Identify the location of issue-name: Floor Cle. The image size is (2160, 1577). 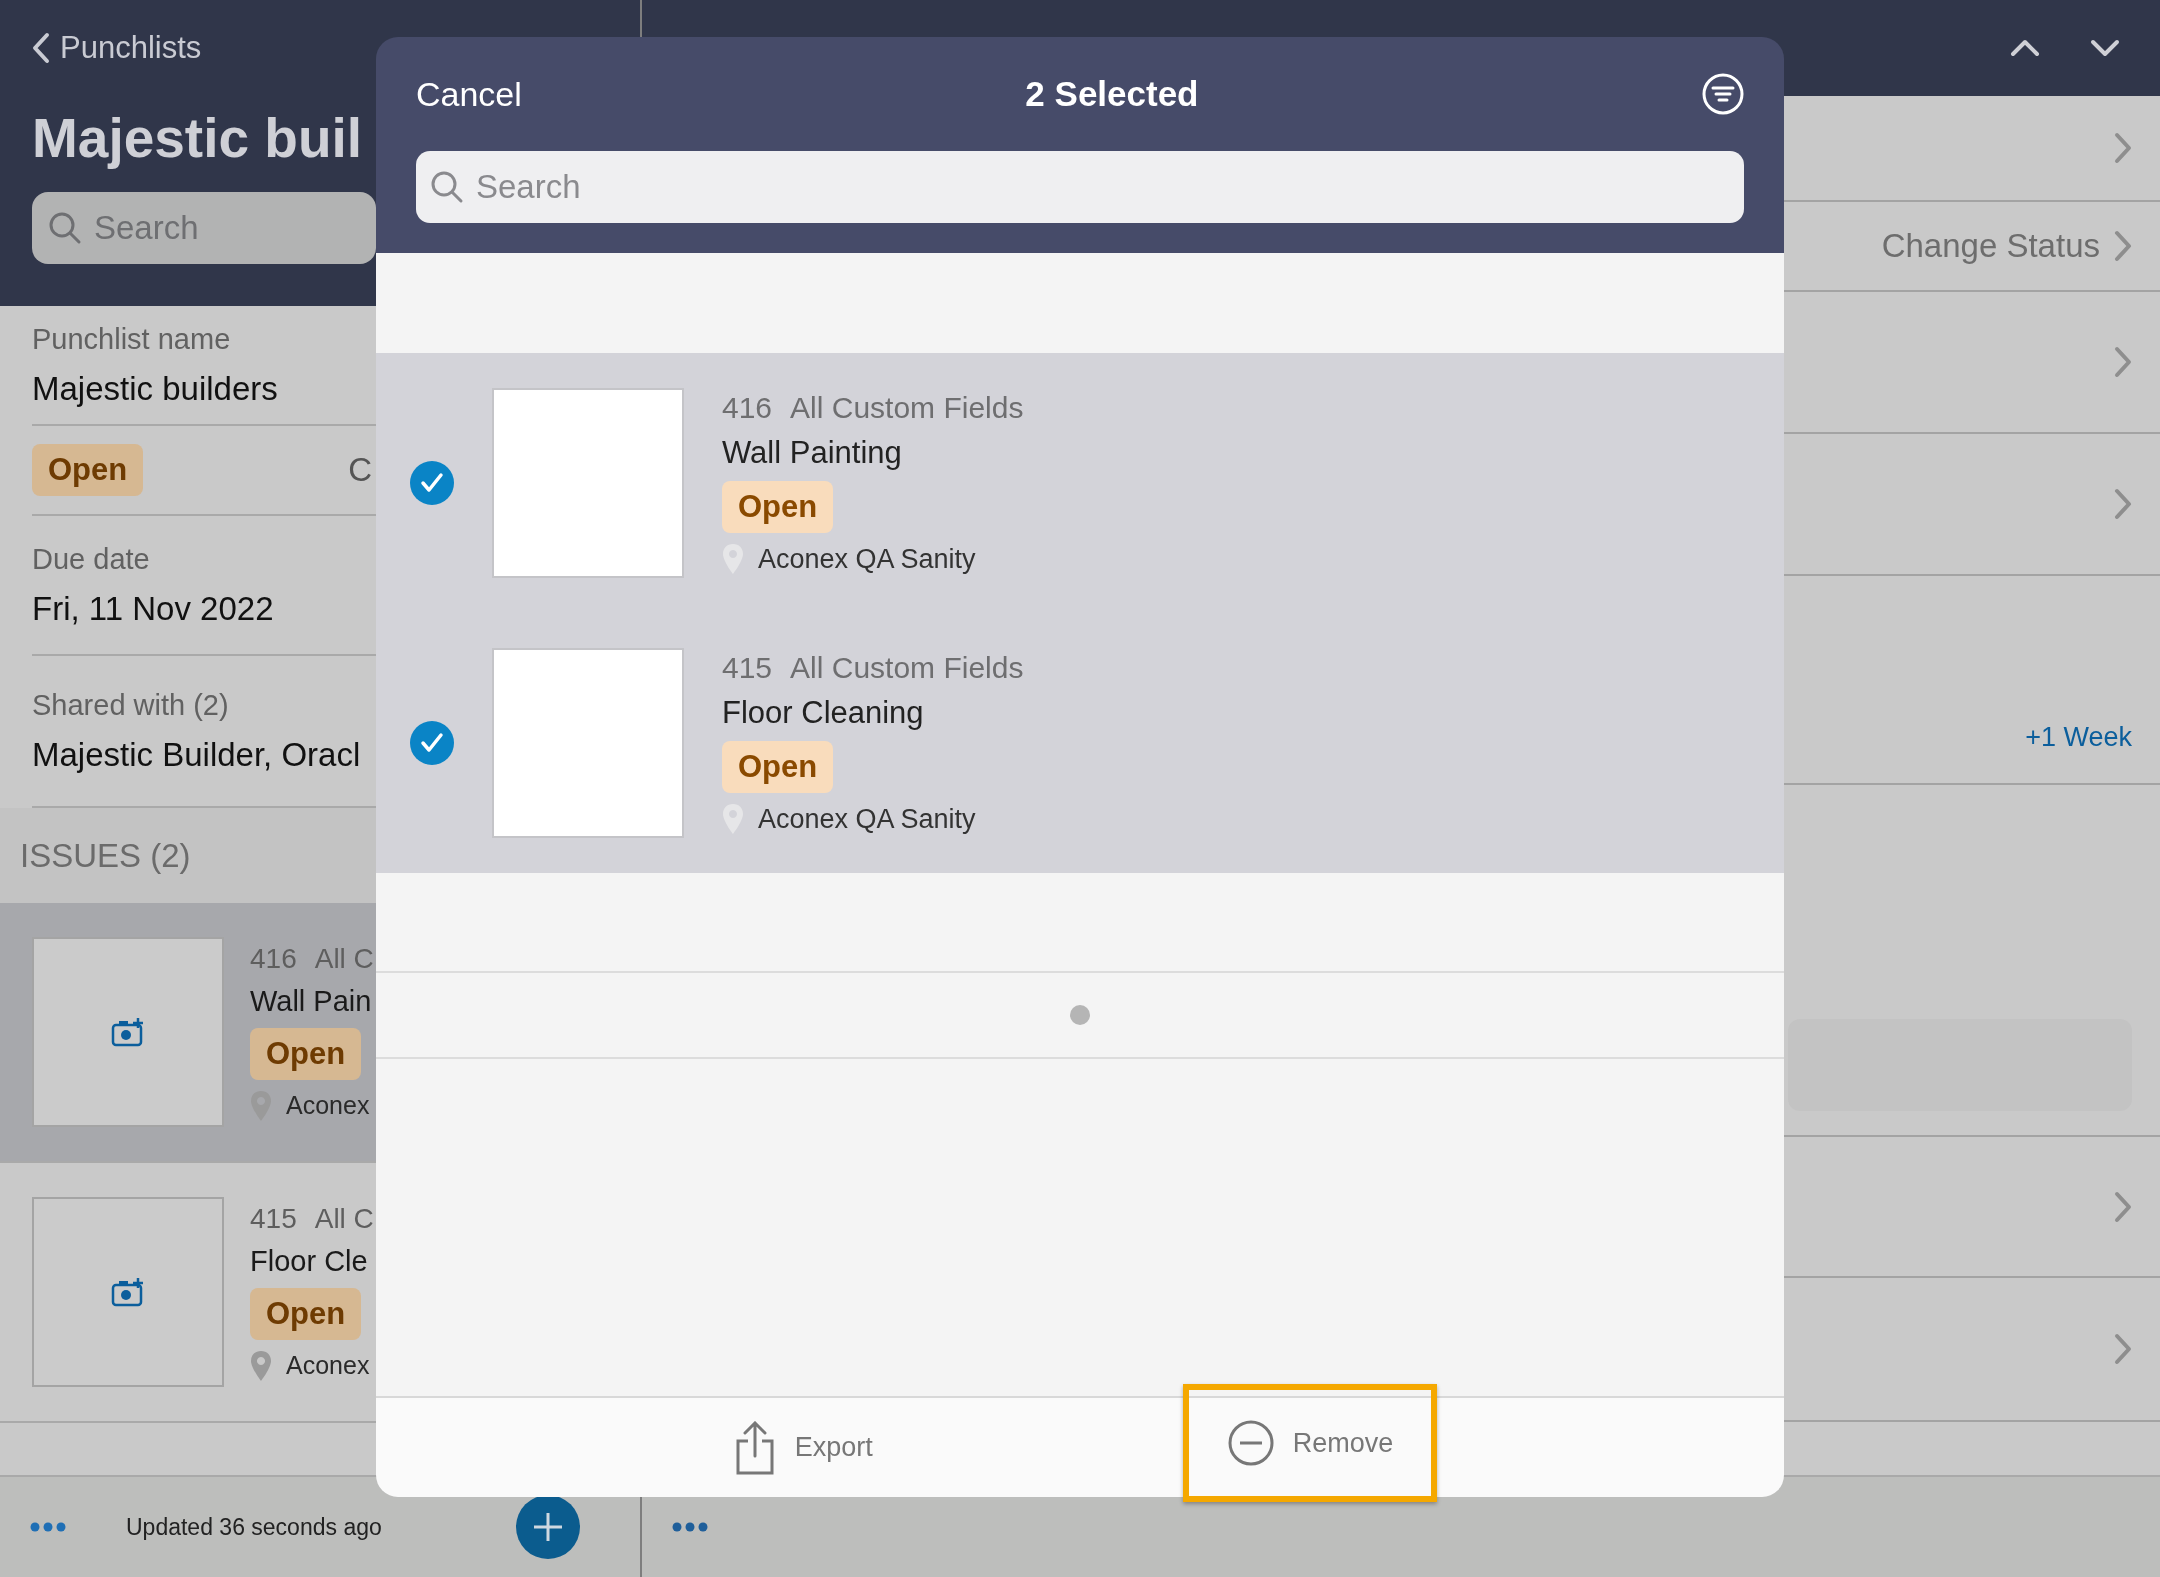
(309, 1261).